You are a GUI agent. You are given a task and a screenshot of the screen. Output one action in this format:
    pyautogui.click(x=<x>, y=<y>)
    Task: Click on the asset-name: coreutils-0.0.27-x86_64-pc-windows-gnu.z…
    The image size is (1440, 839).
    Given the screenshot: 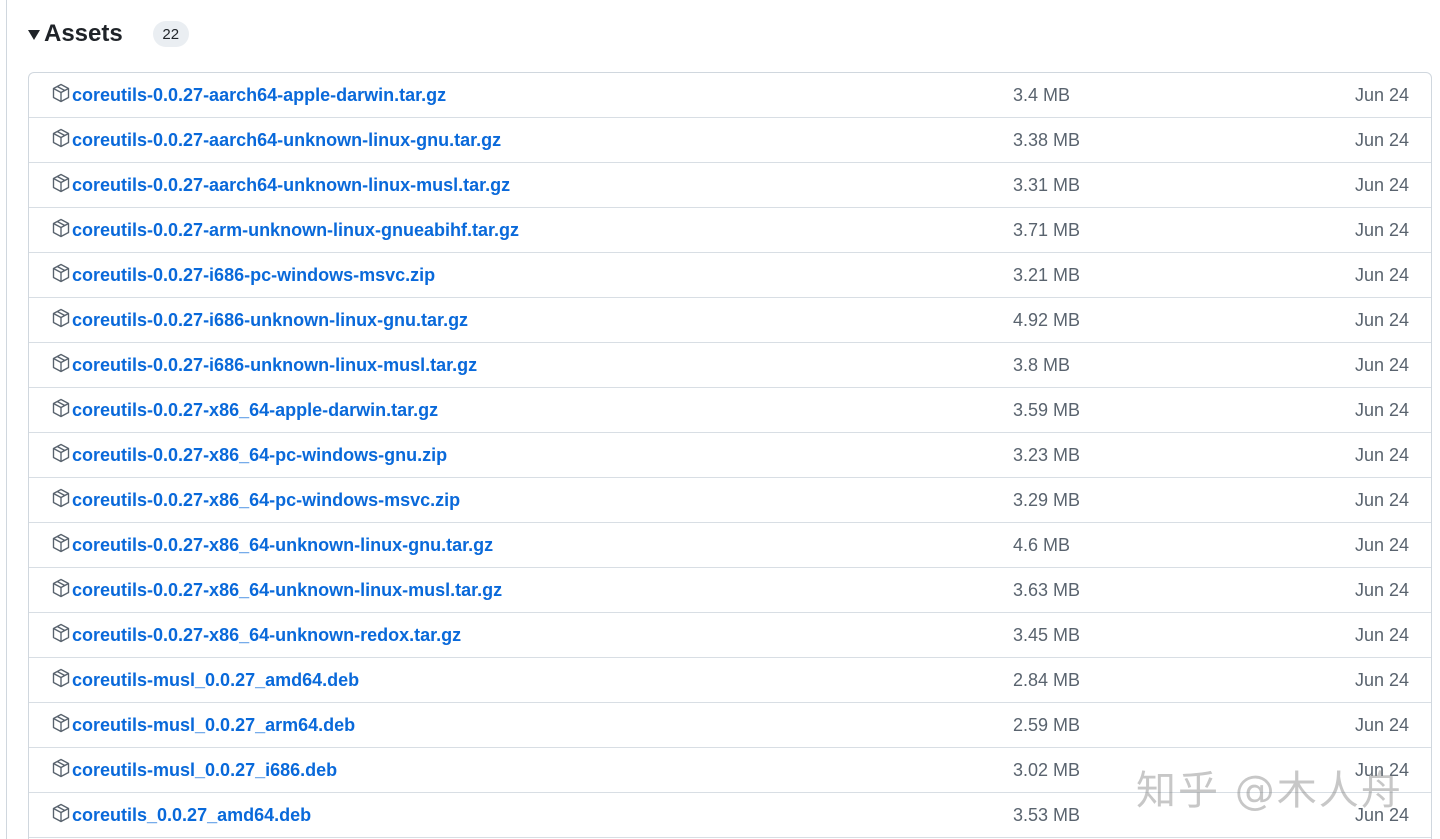 What is the action you would take?
    pyautogui.click(x=260, y=455)
    